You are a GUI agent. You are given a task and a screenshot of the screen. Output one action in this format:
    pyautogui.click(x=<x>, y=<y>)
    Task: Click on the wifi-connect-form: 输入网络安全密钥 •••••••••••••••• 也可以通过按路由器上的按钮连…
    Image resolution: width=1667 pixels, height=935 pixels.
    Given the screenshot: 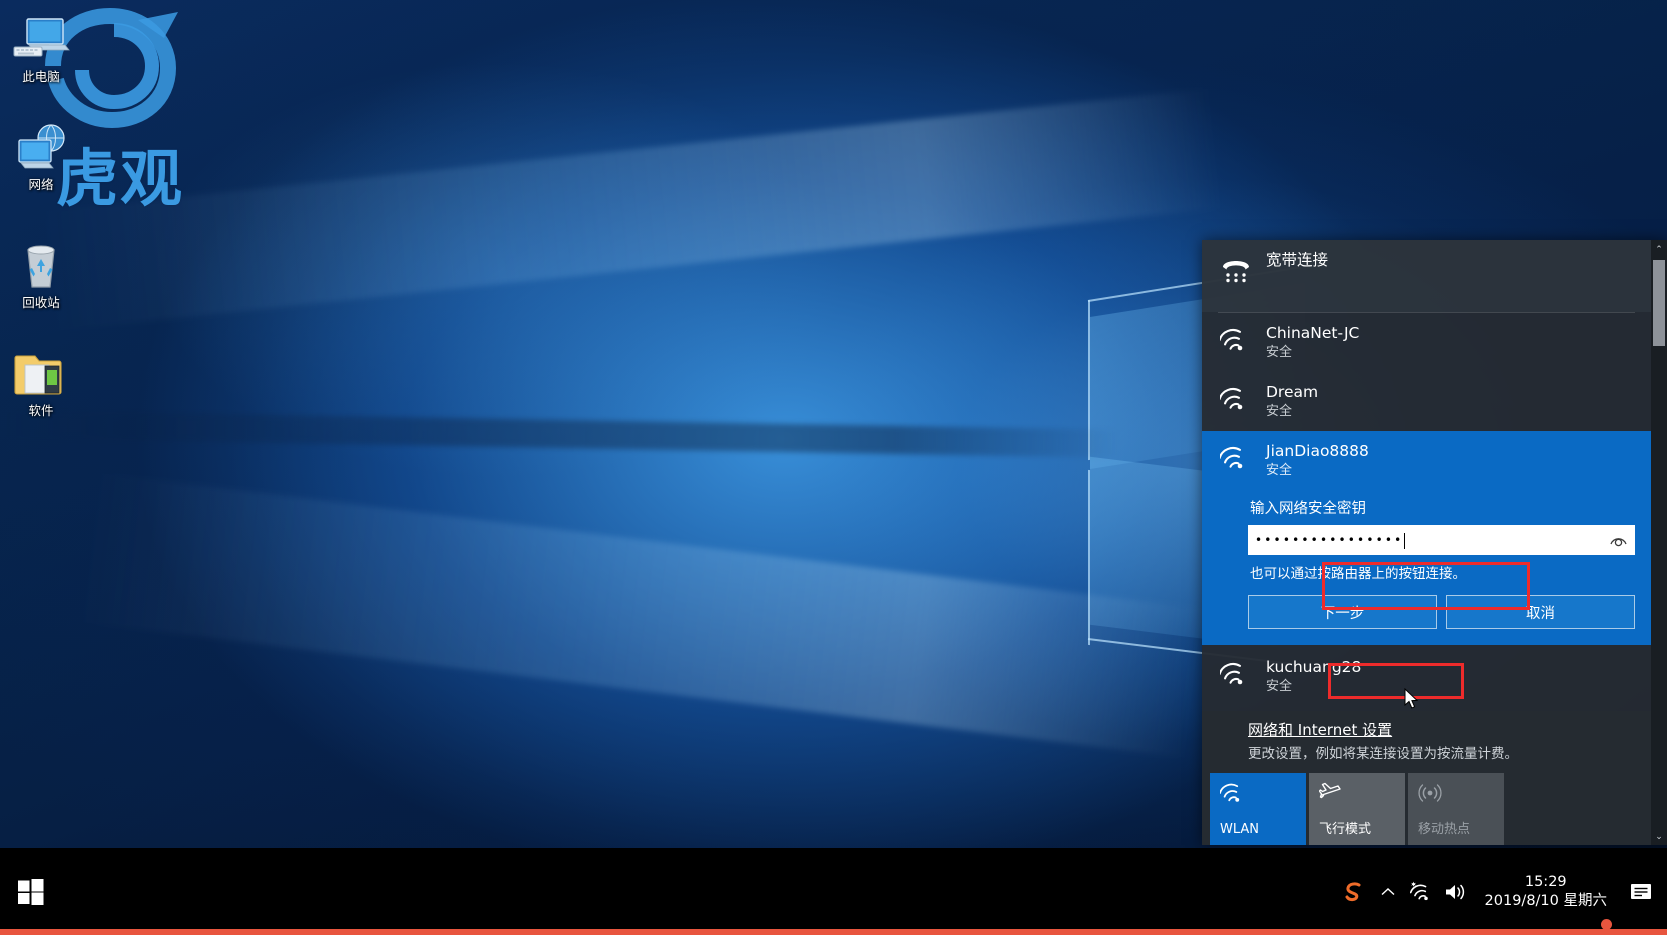 What is the action you would take?
    pyautogui.click(x=1426, y=567)
    